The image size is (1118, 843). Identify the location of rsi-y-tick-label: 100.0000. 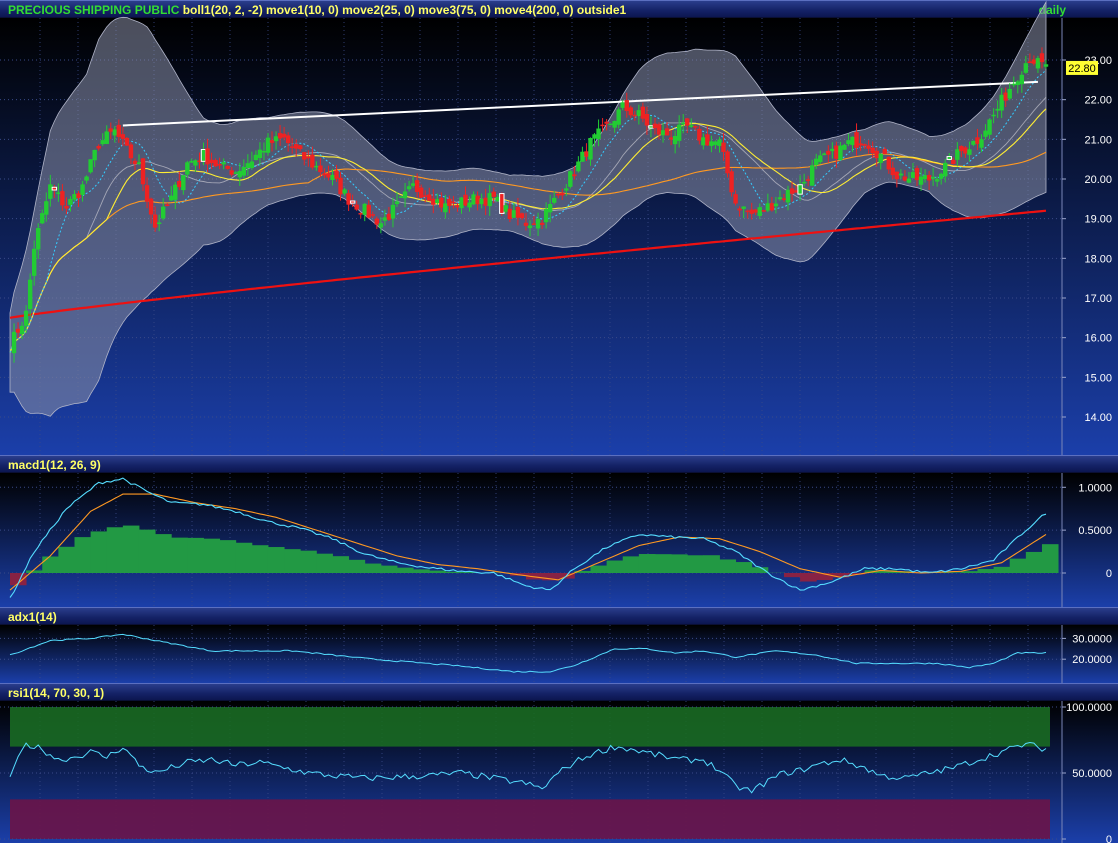
(1089, 708).